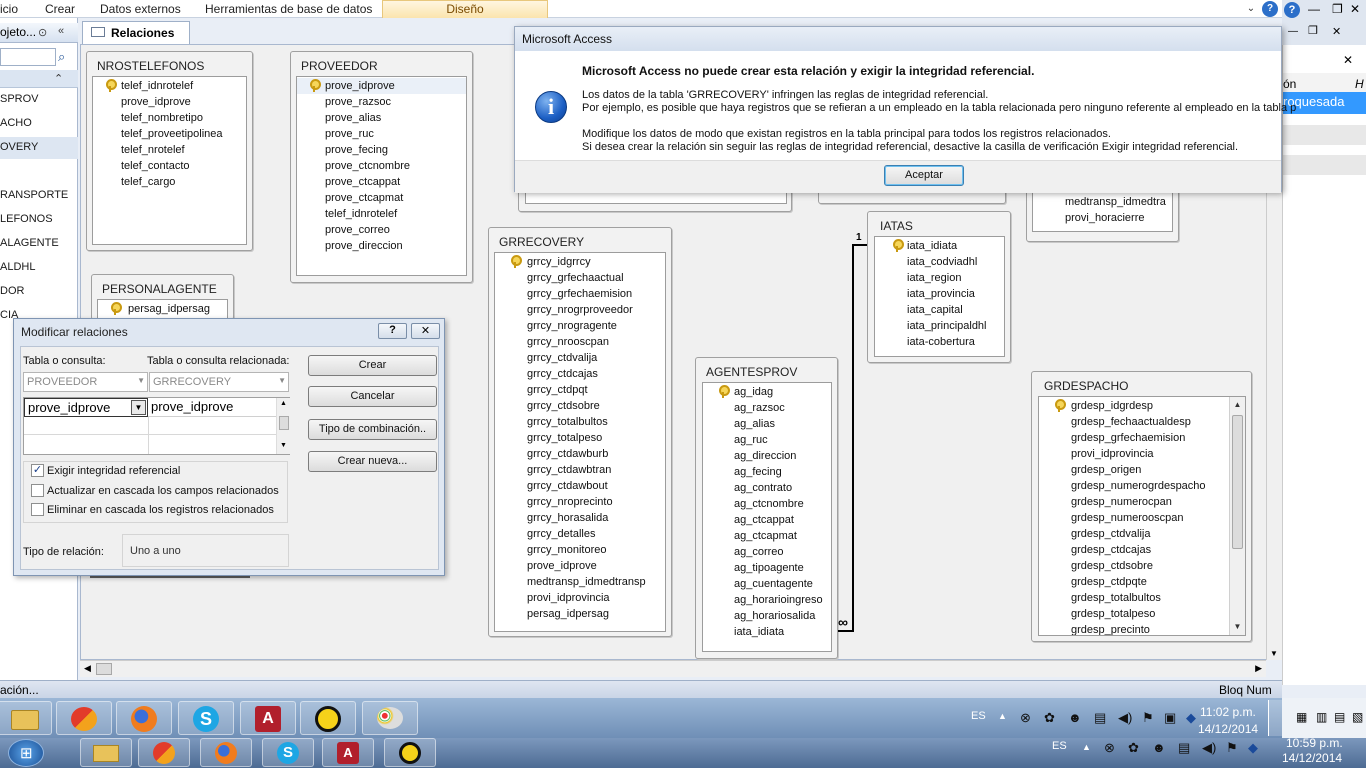 The width and height of the screenshot is (1366, 768). What do you see at coordinates (60, 9) in the screenshot?
I see `tab-crear: Crear` at bounding box center [60, 9].